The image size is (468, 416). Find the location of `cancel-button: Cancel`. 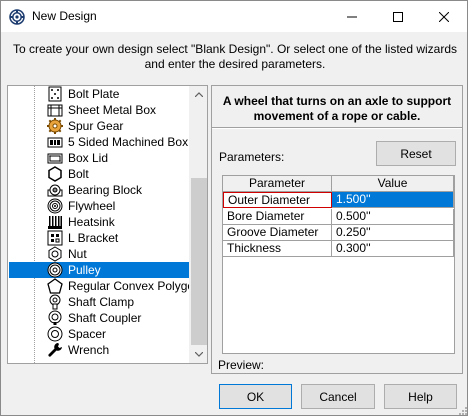

cancel-button: Cancel is located at coordinates (338, 396).